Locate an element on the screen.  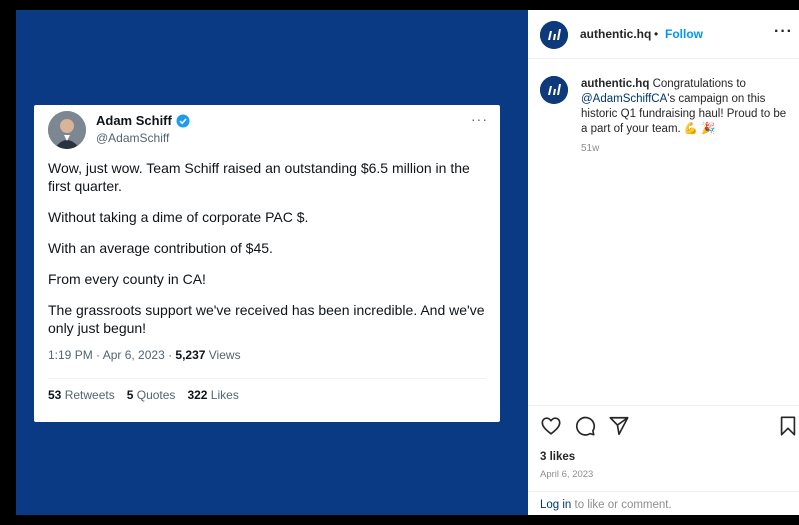
login-divider is located at coordinates (663, 491).